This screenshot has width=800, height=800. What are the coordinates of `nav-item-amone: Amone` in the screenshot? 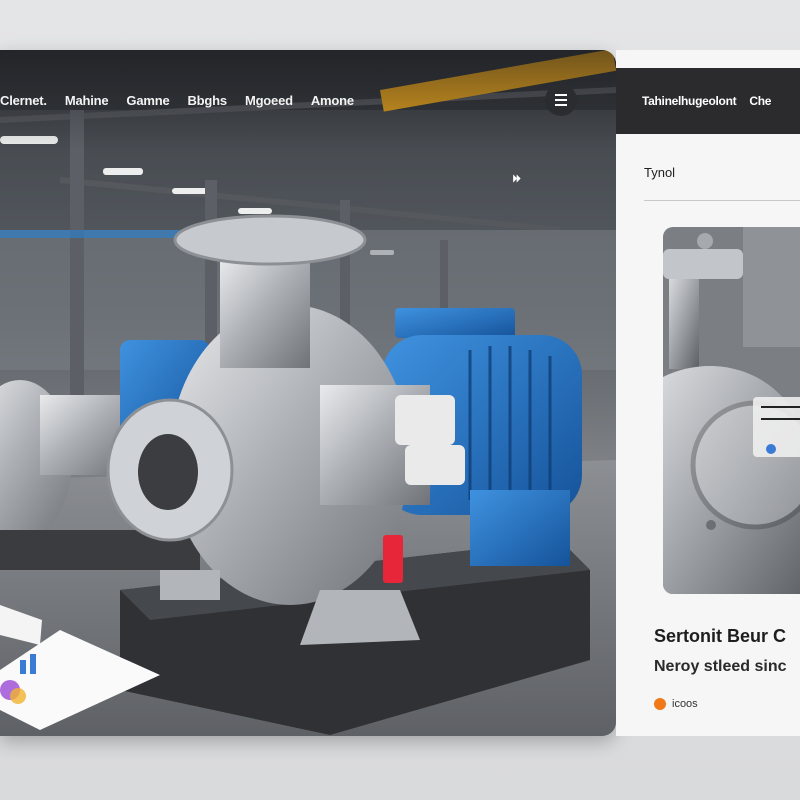 It's located at (332, 100).